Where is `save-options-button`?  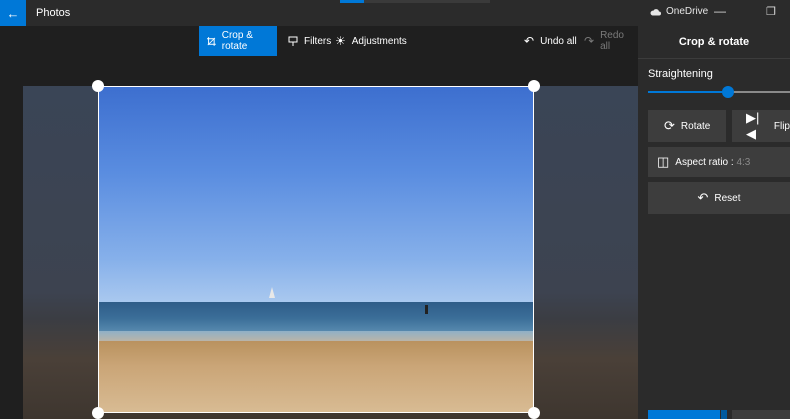
save-options-button is located at coordinates (724, 414).